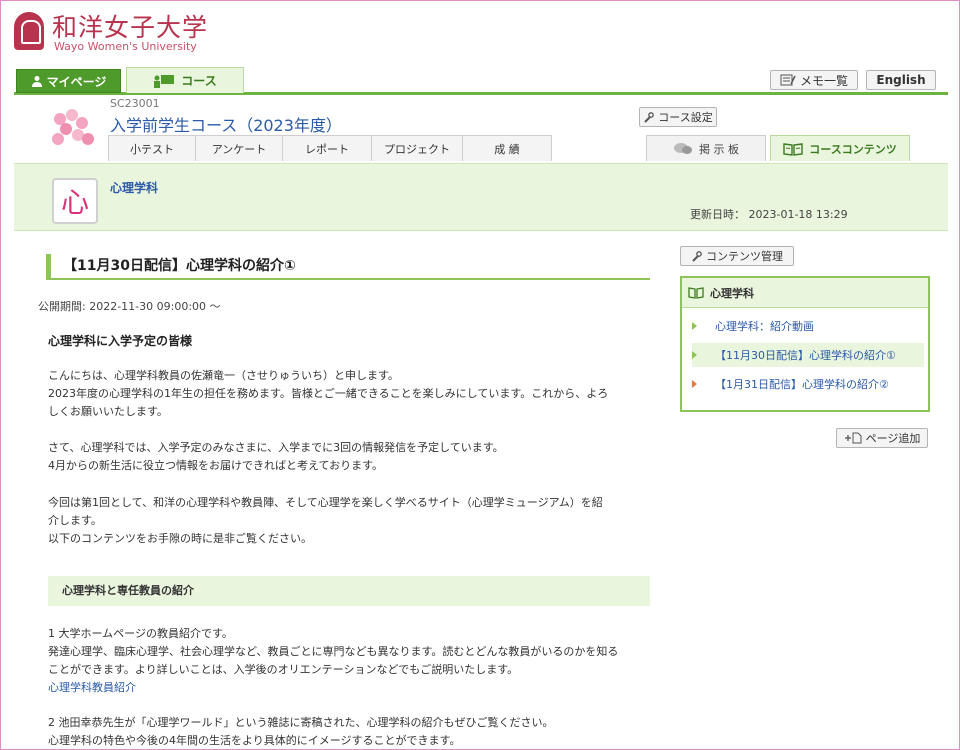 The width and height of the screenshot is (960, 750). Describe the element at coordinates (744, 256) in the screenshot. I see `content-management-label: コンテンツ管理` at that location.